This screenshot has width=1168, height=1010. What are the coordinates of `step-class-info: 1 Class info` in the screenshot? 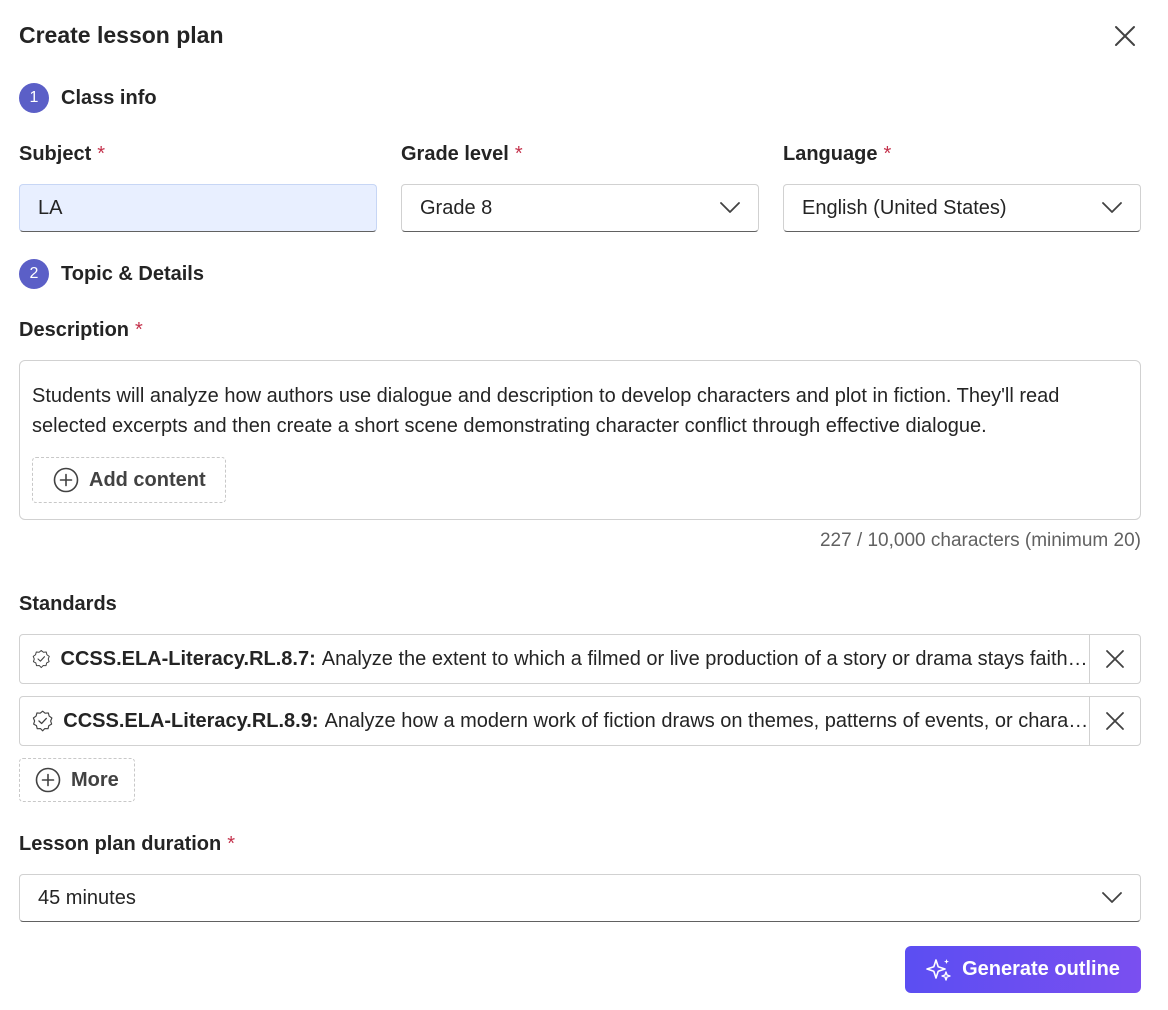 It's located at (88, 98).